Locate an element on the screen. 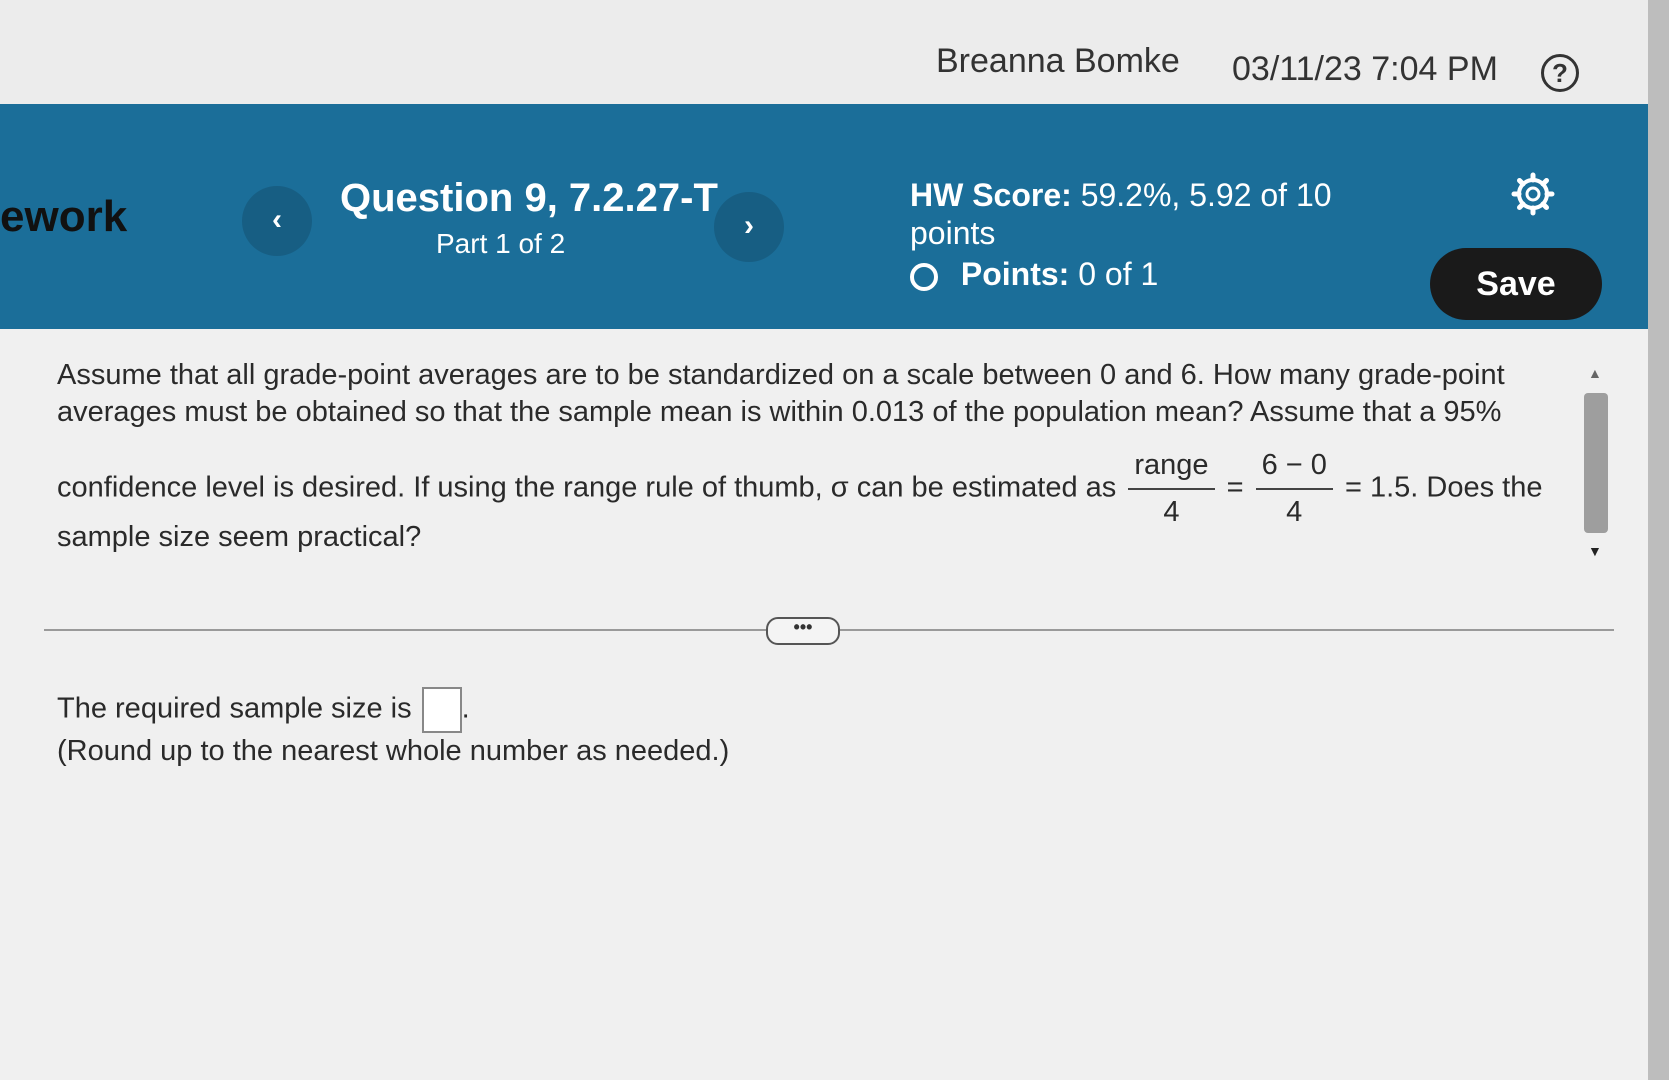 Image resolution: width=1669 pixels, height=1080 pixels. window-edge is located at coordinates (1658, 540).